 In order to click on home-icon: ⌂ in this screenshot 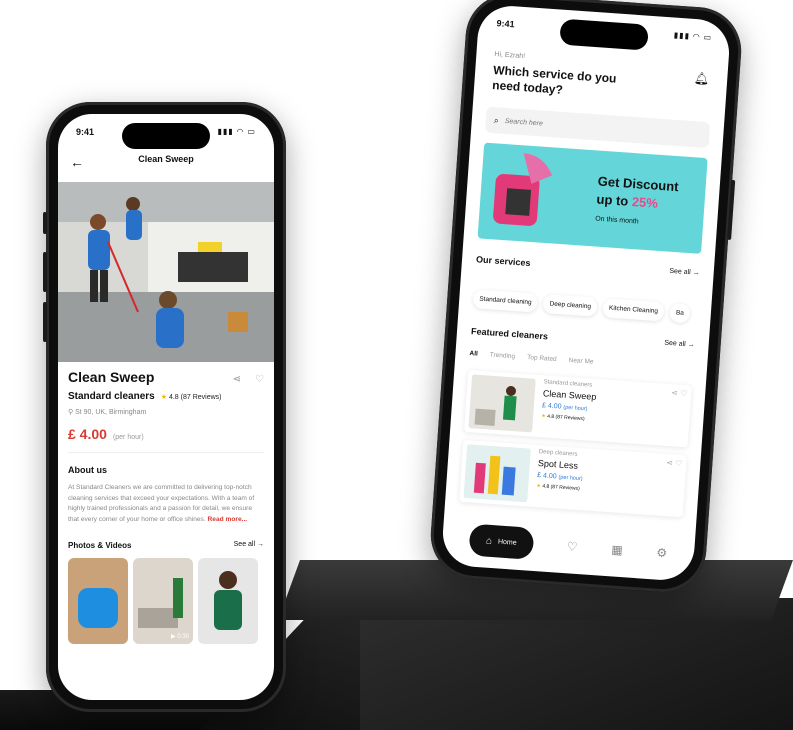, I will do `click(489, 541)`.